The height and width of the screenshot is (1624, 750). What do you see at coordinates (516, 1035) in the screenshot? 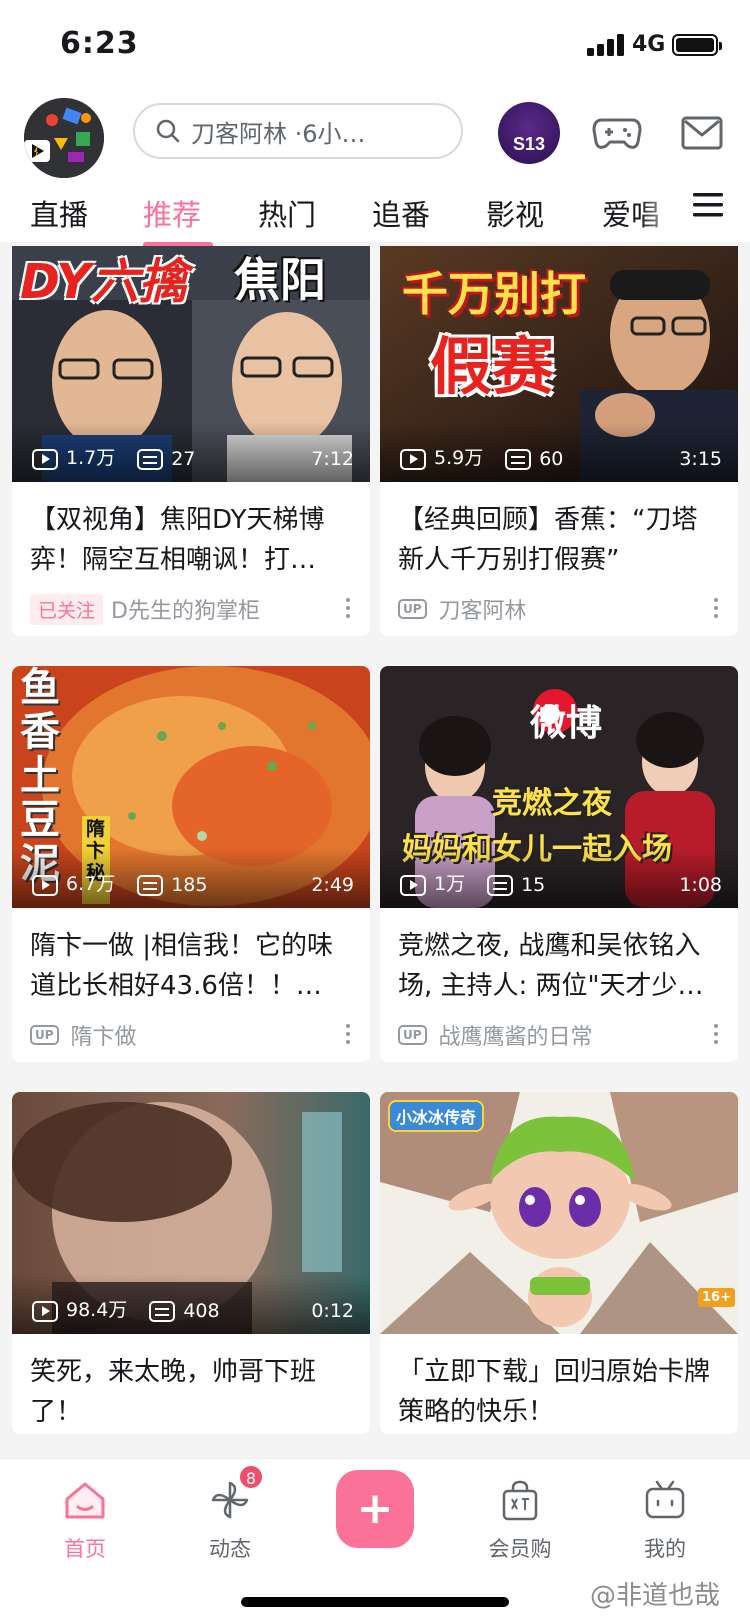
I see `author-name: 战鹰鹰酱的日常` at bounding box center [516, 1035].